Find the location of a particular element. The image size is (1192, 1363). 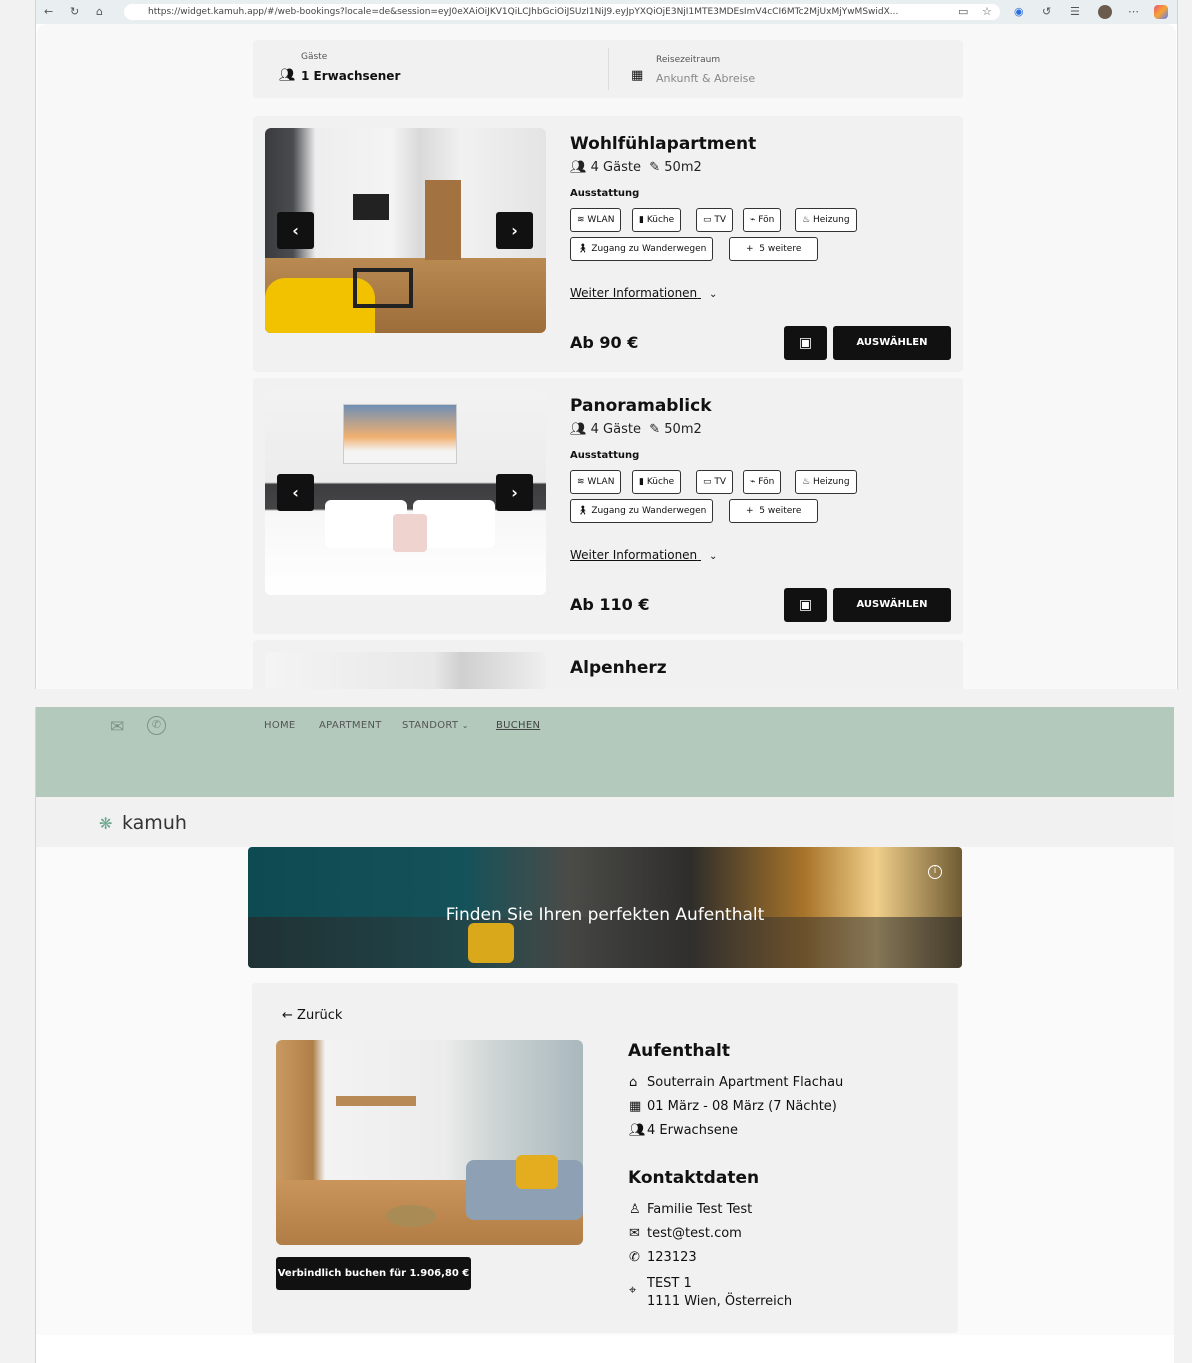

amenity-label: TV is located at coordinates (720, 482).